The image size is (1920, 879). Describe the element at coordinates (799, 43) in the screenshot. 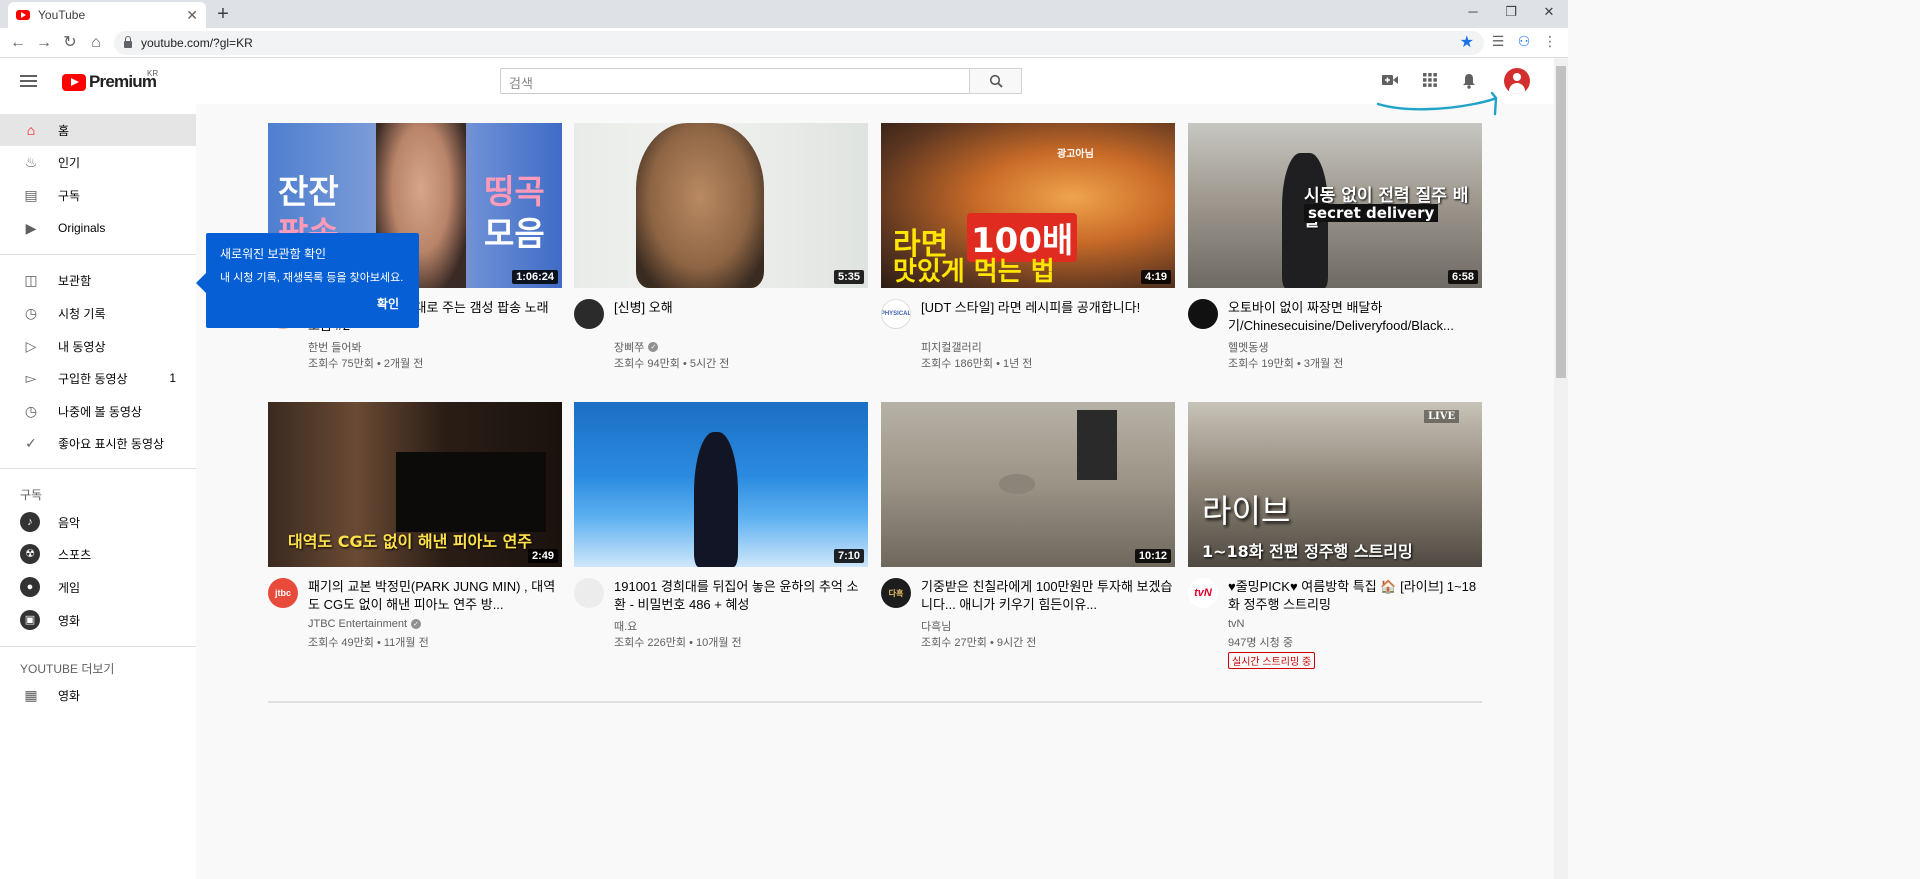

I see `address-bar: youtube.com/?gl=KR ★` at that location.